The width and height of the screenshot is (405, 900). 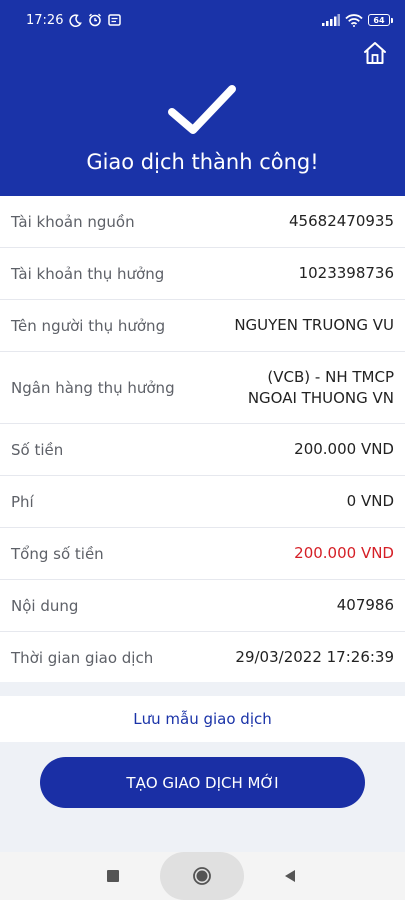 What do you see at coordinates (370, 501) in the screenshot?
I see `detail-value: 0 VND` at bounding box center [370, 501].